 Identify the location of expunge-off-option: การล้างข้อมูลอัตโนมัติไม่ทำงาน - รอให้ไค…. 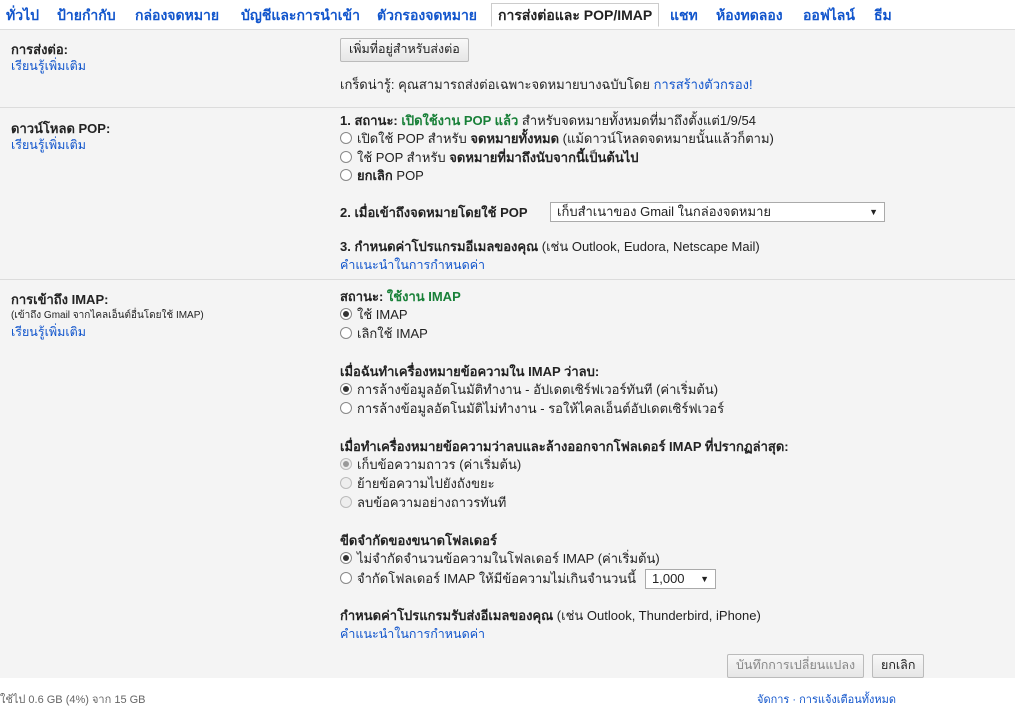
(532, 409).